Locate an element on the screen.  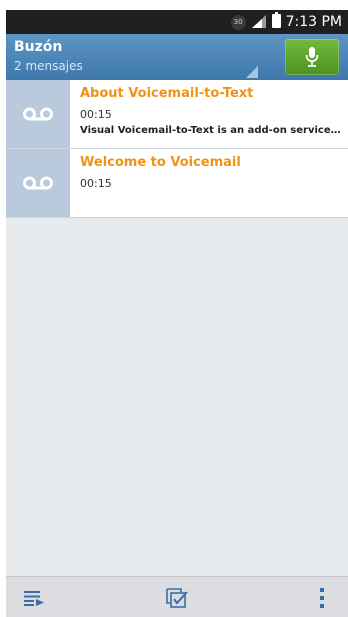
voicemail-title: Welcome to Voicemail is located at coordinates (160, 162).